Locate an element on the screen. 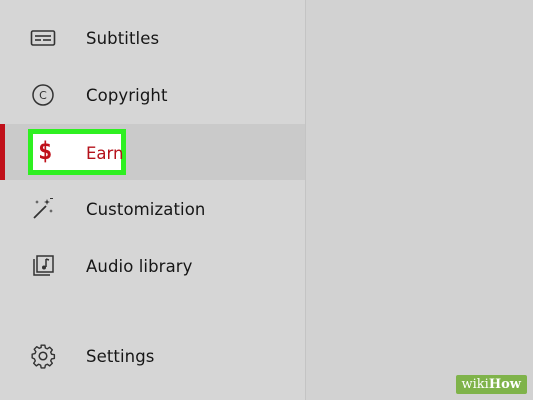 This screenshot has height=400, width=533. wikihow-watermark: wikiHow is located at coordinates (491, 384).